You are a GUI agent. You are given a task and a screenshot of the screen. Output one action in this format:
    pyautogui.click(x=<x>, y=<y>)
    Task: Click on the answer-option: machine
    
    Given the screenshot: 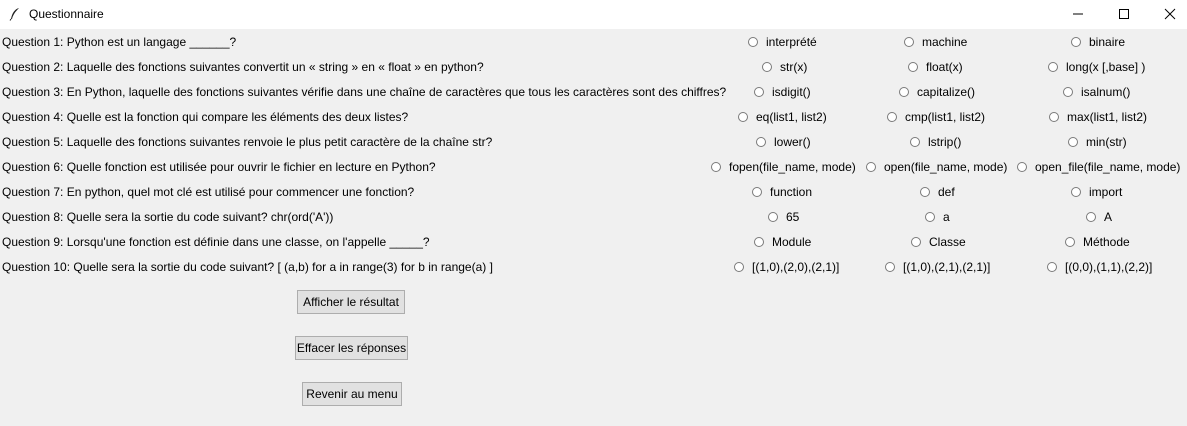 What is the action you would take?
    pyautogui.click(x=935, y=42)
    